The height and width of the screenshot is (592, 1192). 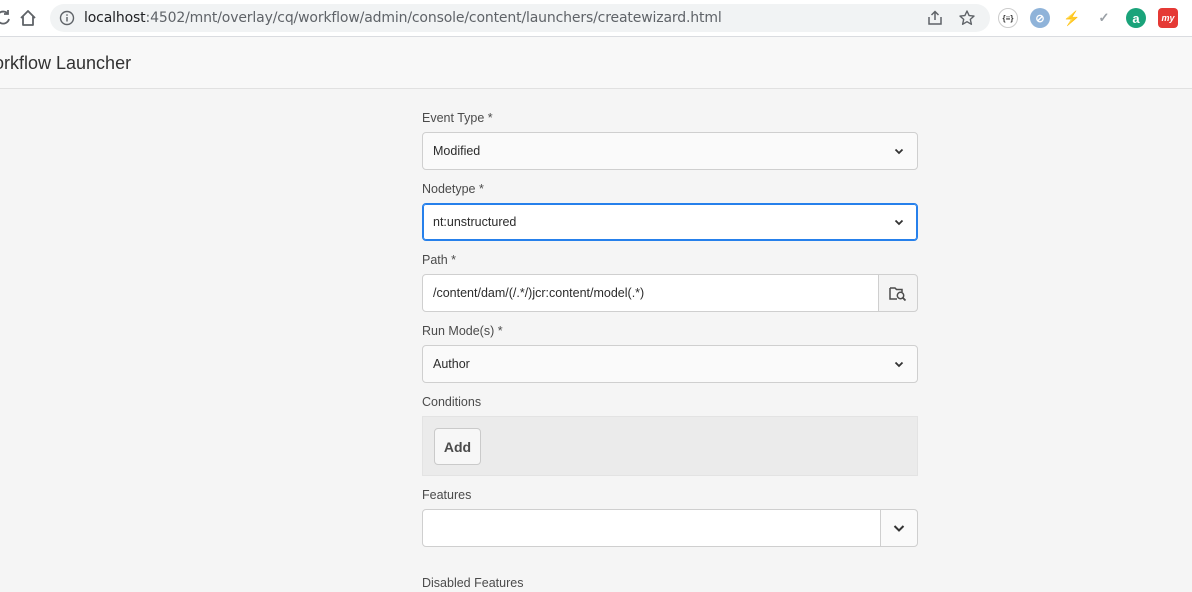 What do you see at coordinates (473, 583) in the screenshot?
I see `disabled-features-label: Disabled Features` at bounding box center [473, 583].